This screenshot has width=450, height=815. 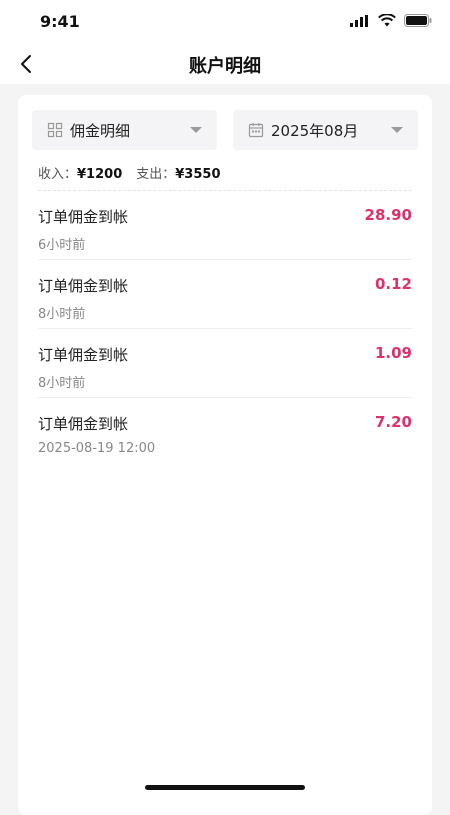 What do you see at coordinates (393, 284) in the screenshot?
I see `record-amount: 0.12` at bounding box center [393, 284].